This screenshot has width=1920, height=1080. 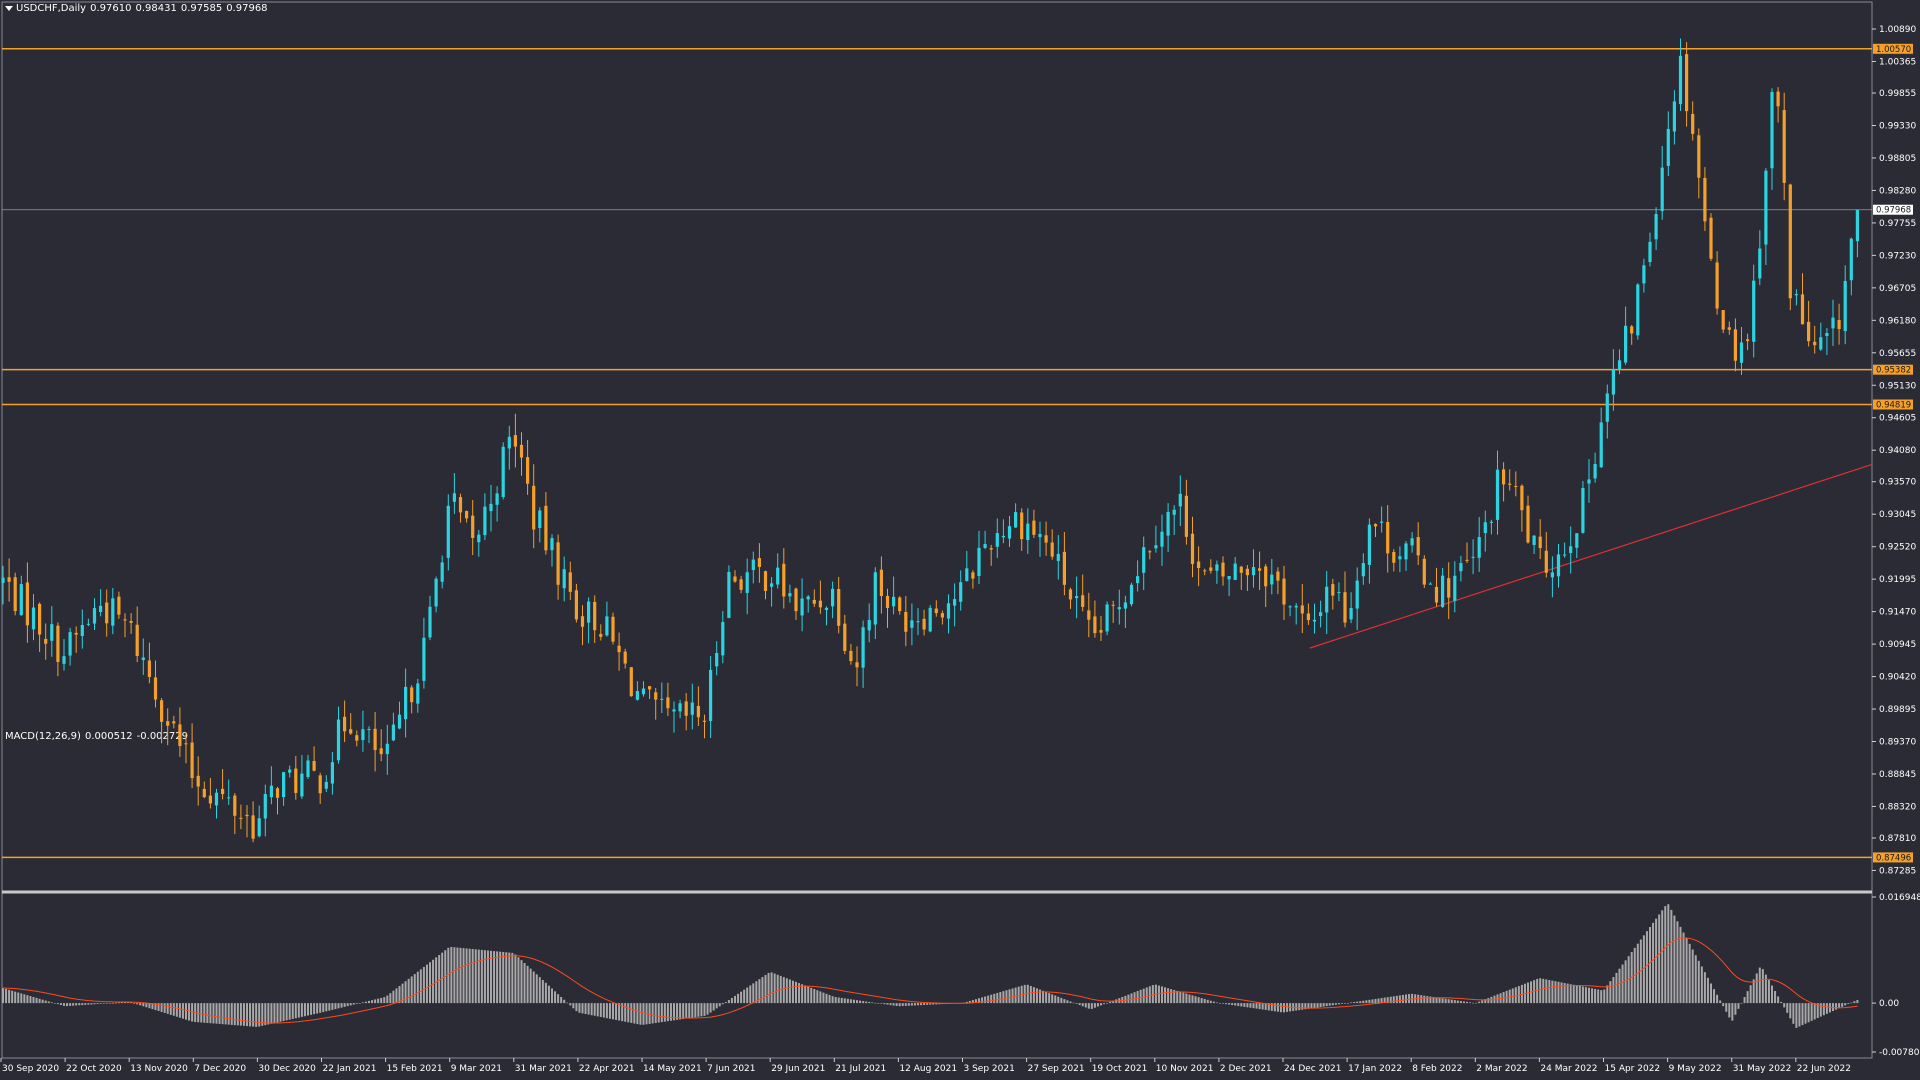 What do you see at coordinates (1437, 1069) in the screenshot?
I see `date-tick-label: 8 Feb 2022` at bounding box center [1437, 1069].